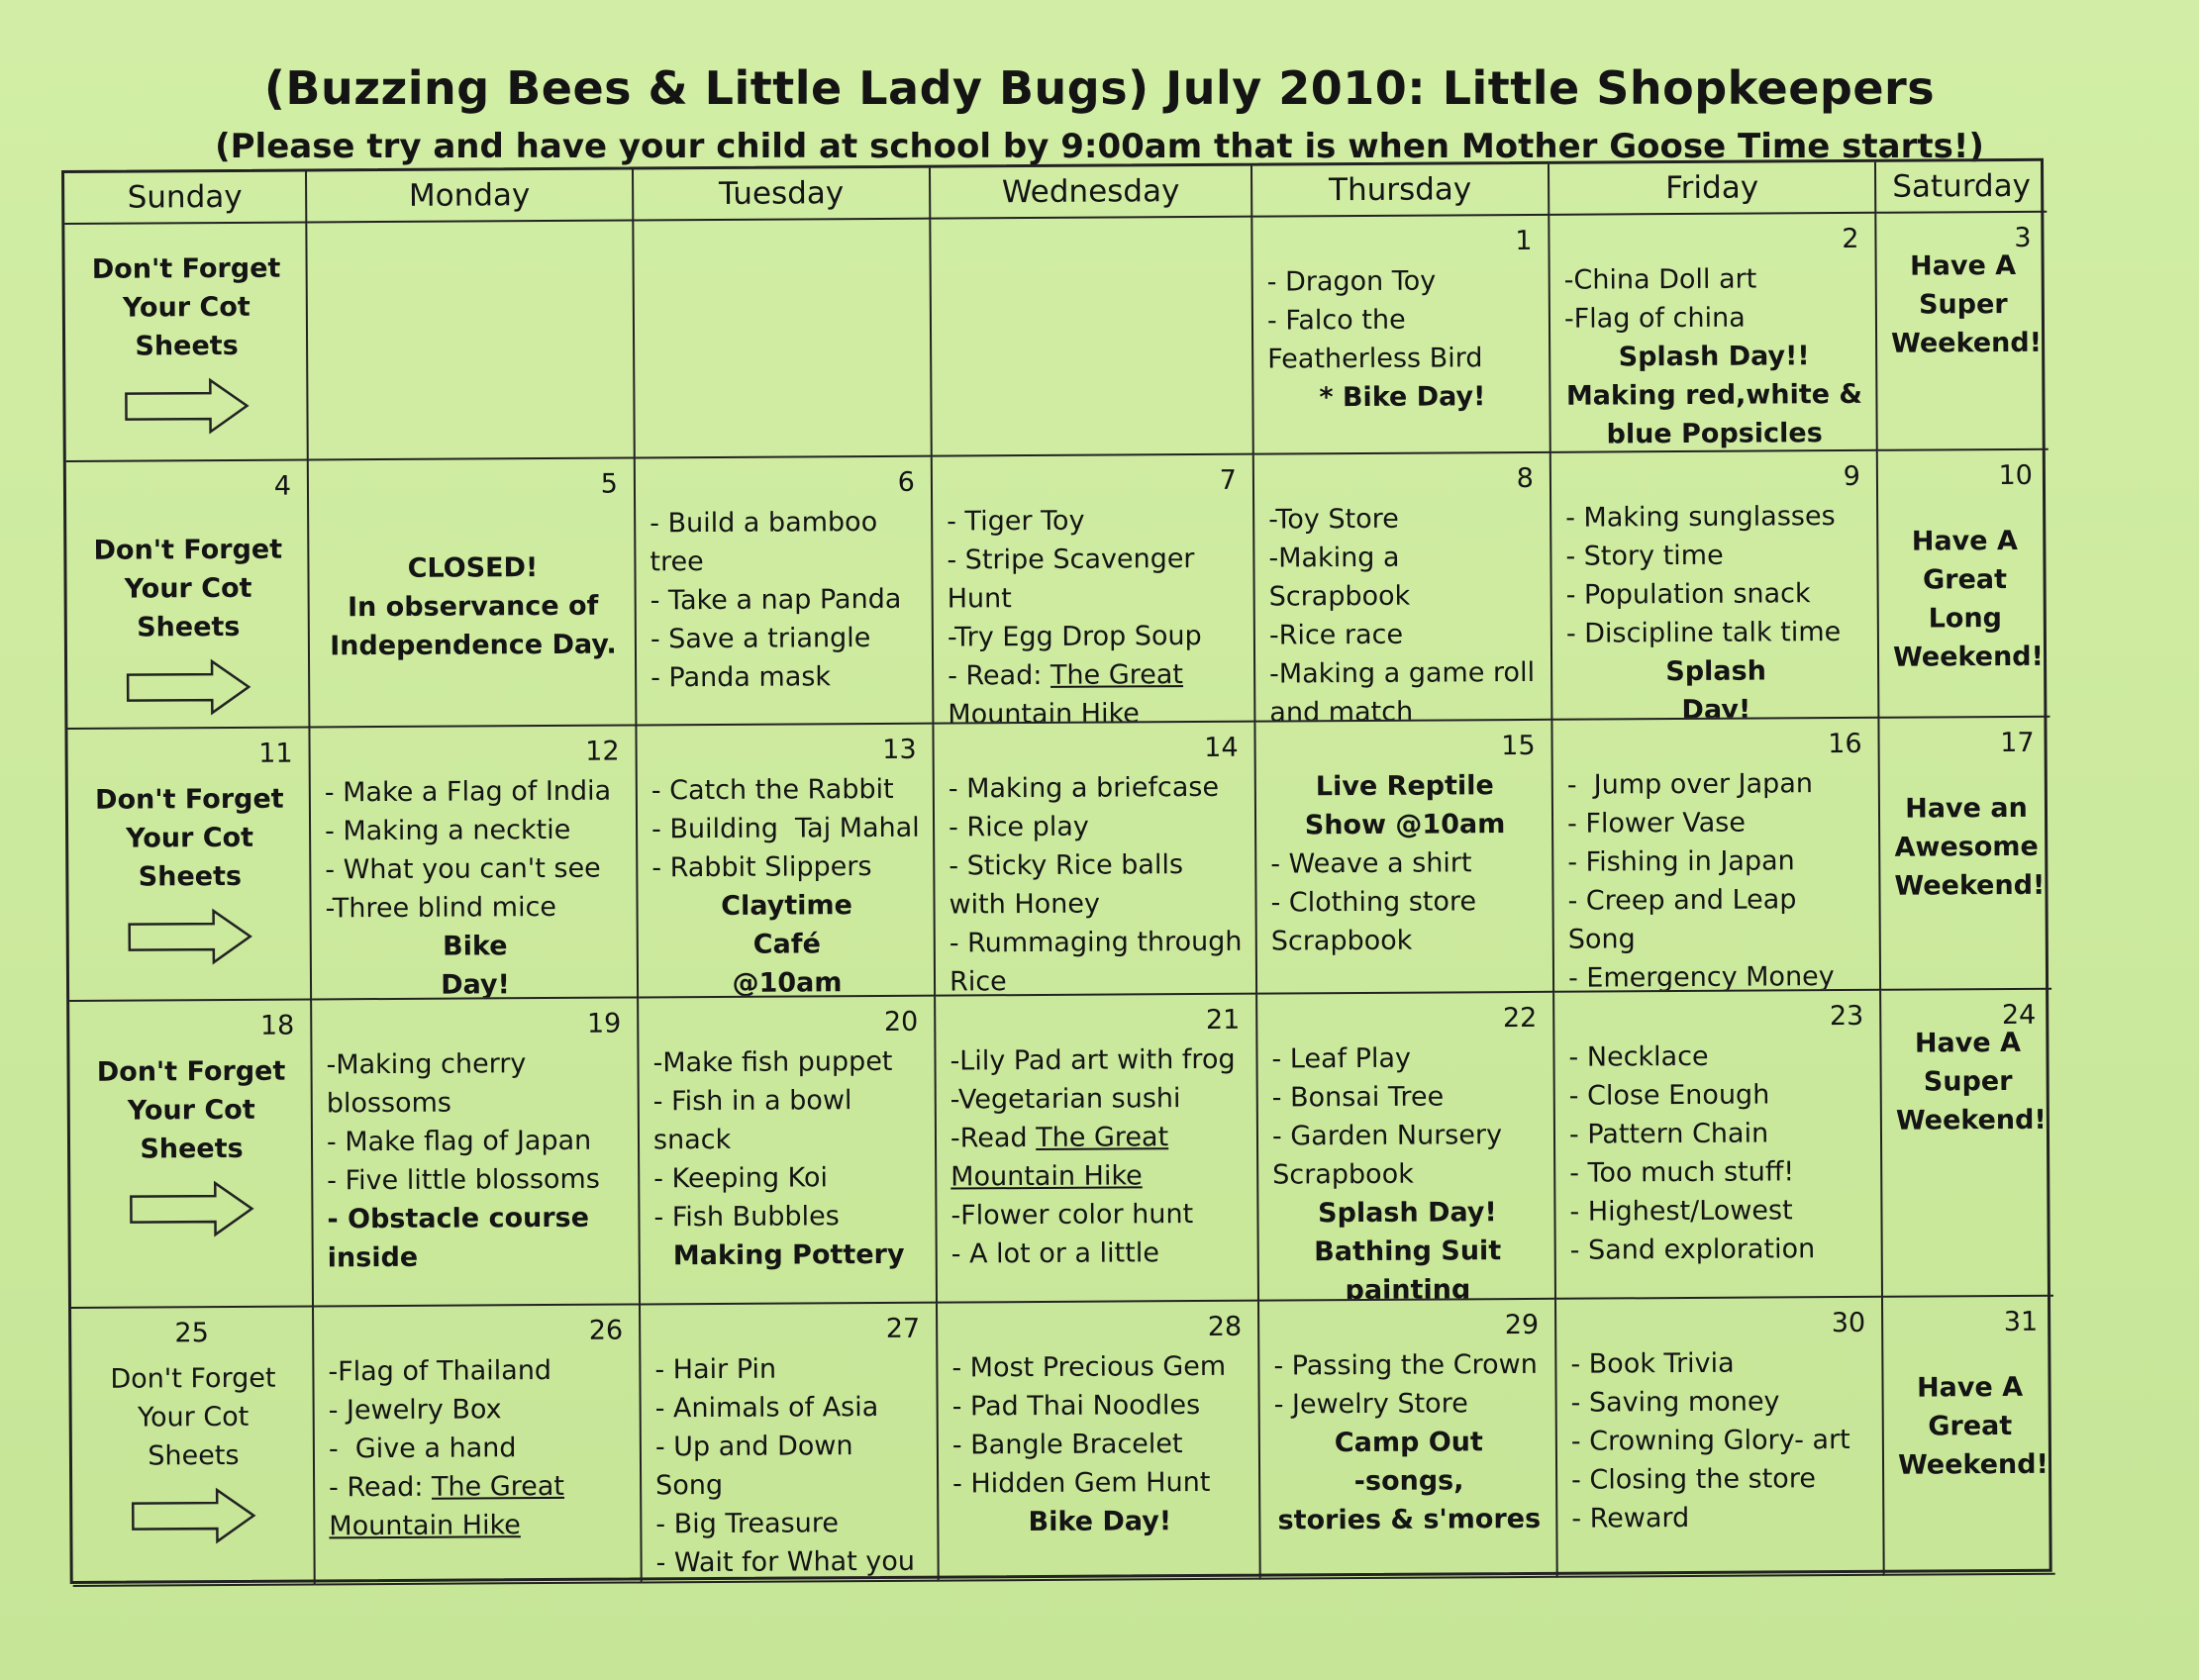  What do you see at coordinates (993, 1138) in the screenshot?
I see `read-prefix: -Read` at bounding box center [993, 1138].